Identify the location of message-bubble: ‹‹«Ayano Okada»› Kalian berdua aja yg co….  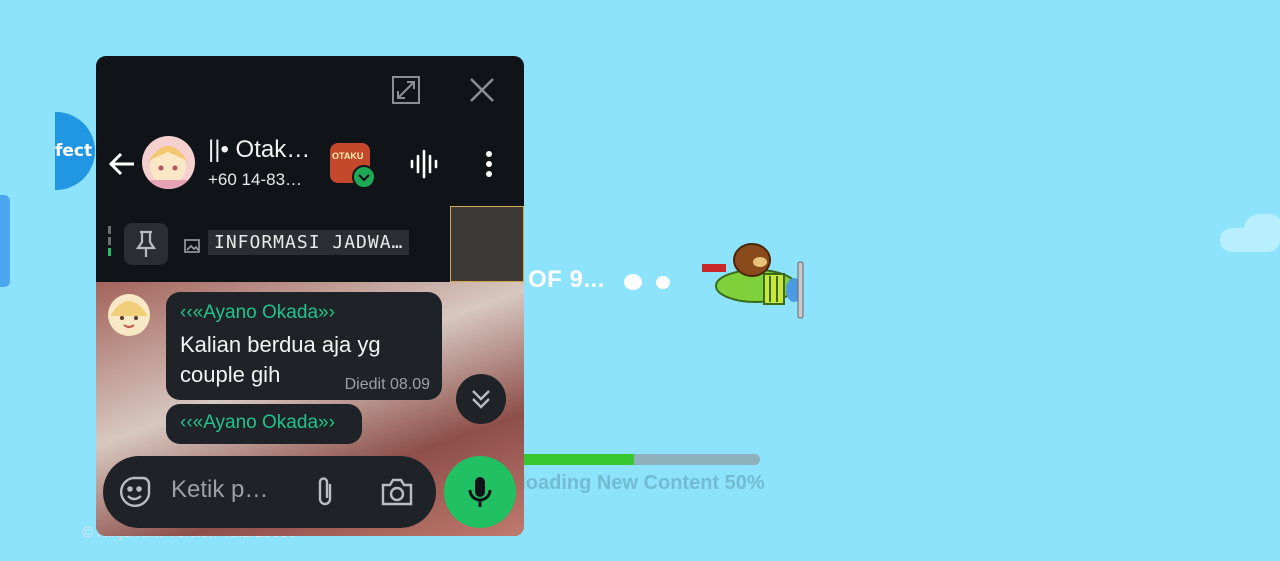
(304, 346).